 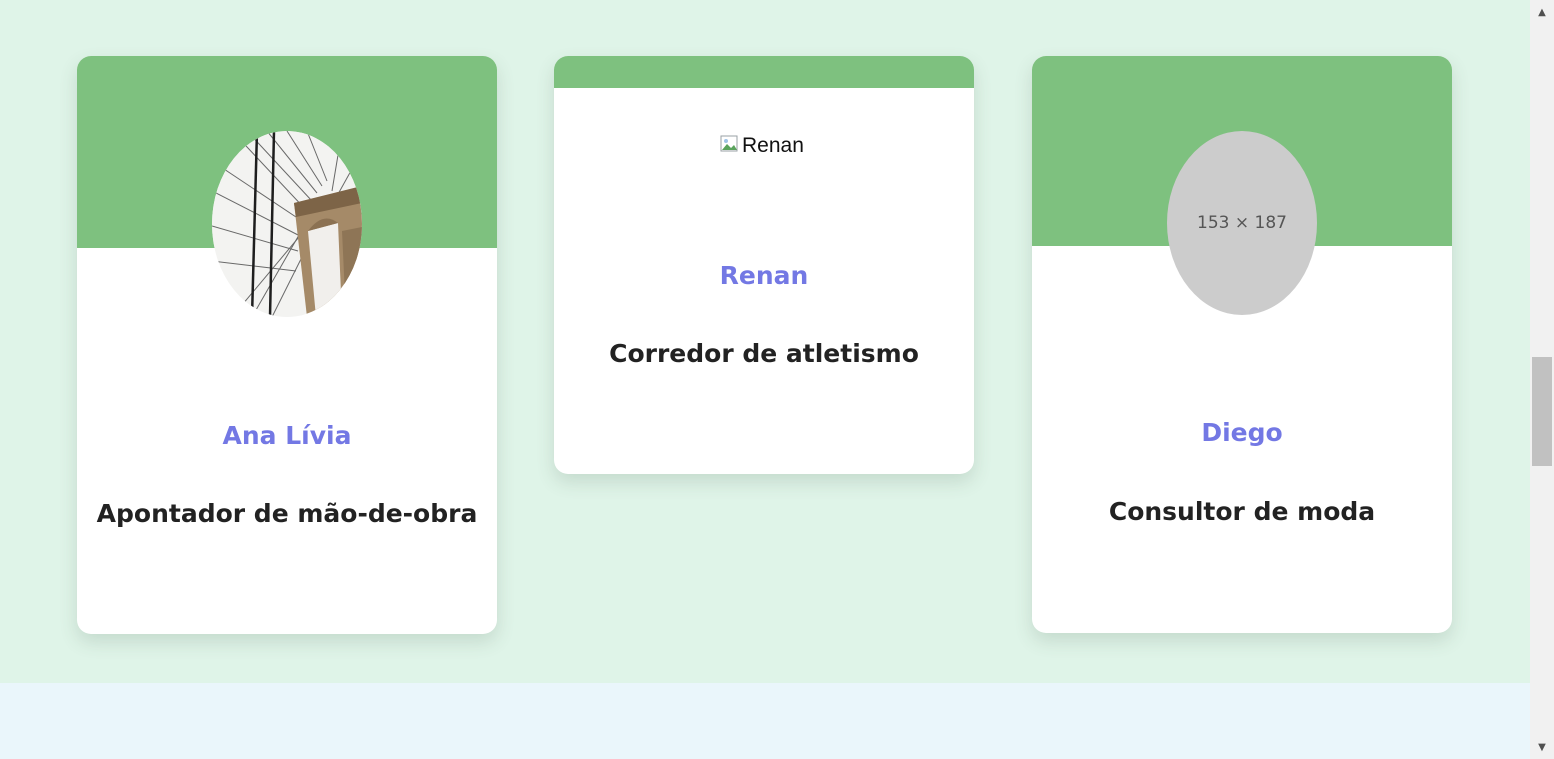 I want to click on member-name: Ana Lívia, so click(x=287, y=435).